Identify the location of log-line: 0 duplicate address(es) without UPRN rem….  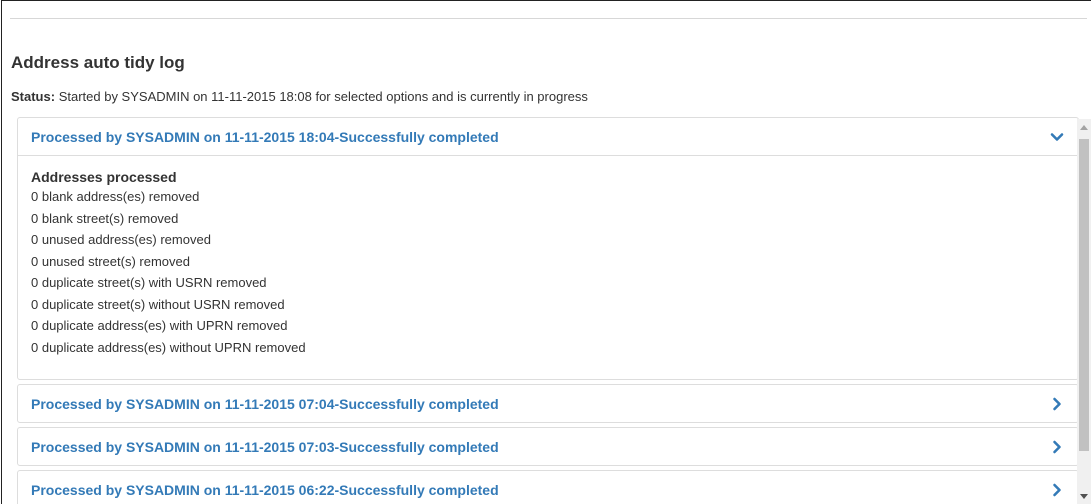
(168, 347).